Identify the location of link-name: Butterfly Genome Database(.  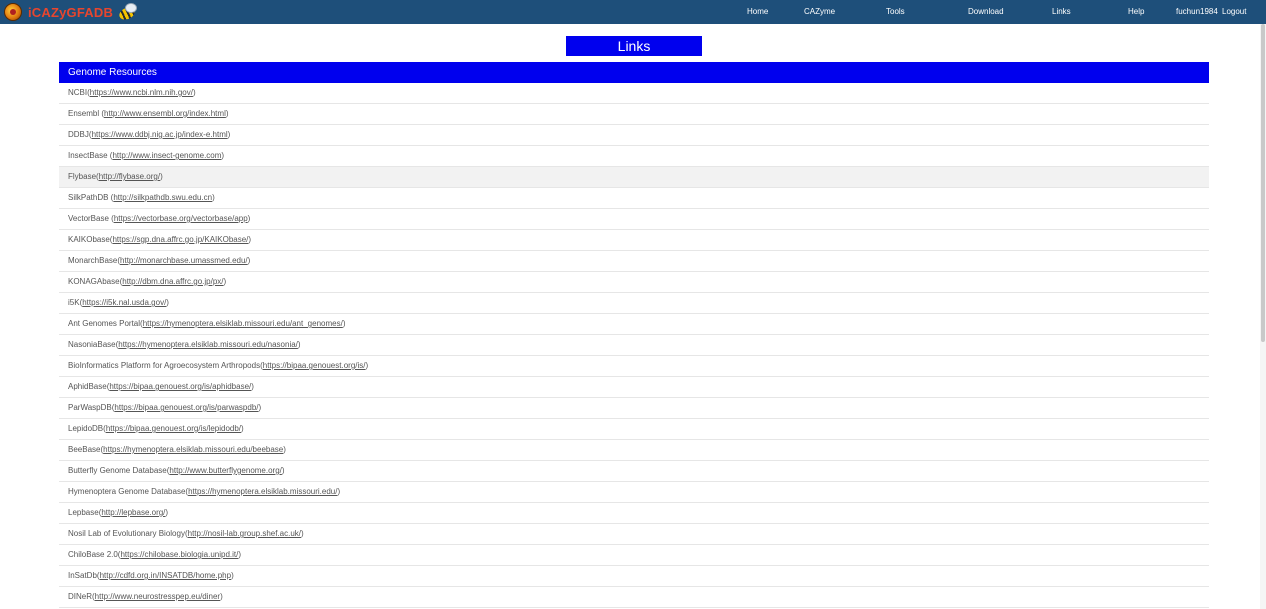
(119, 470).